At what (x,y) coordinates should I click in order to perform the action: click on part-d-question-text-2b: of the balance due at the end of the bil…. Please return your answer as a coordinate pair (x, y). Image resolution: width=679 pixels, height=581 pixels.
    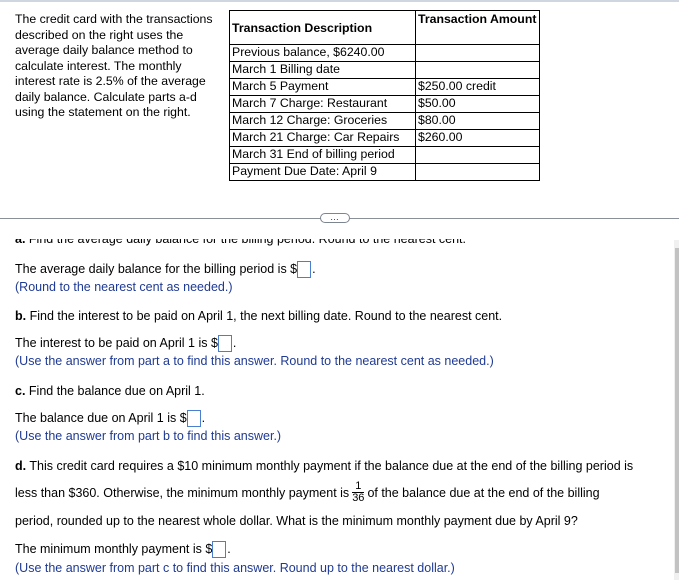
    Looking at the image, I should click on (483, 492).